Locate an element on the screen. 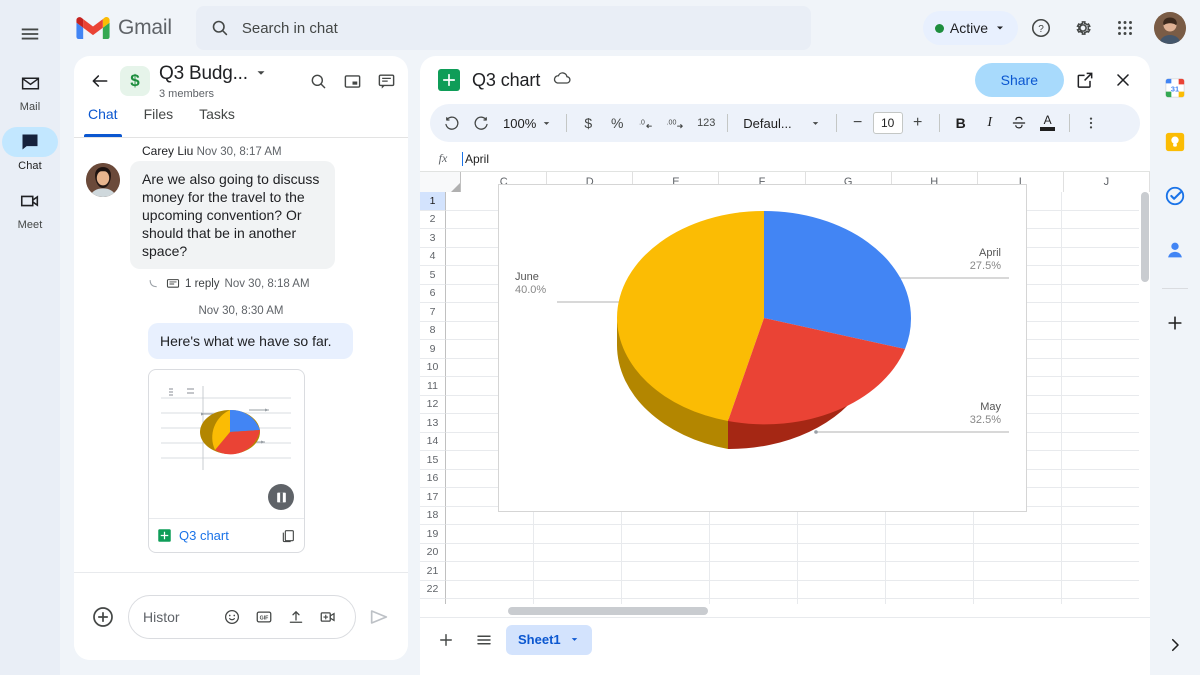  cell-C22 is located at coordinates (490, 589).